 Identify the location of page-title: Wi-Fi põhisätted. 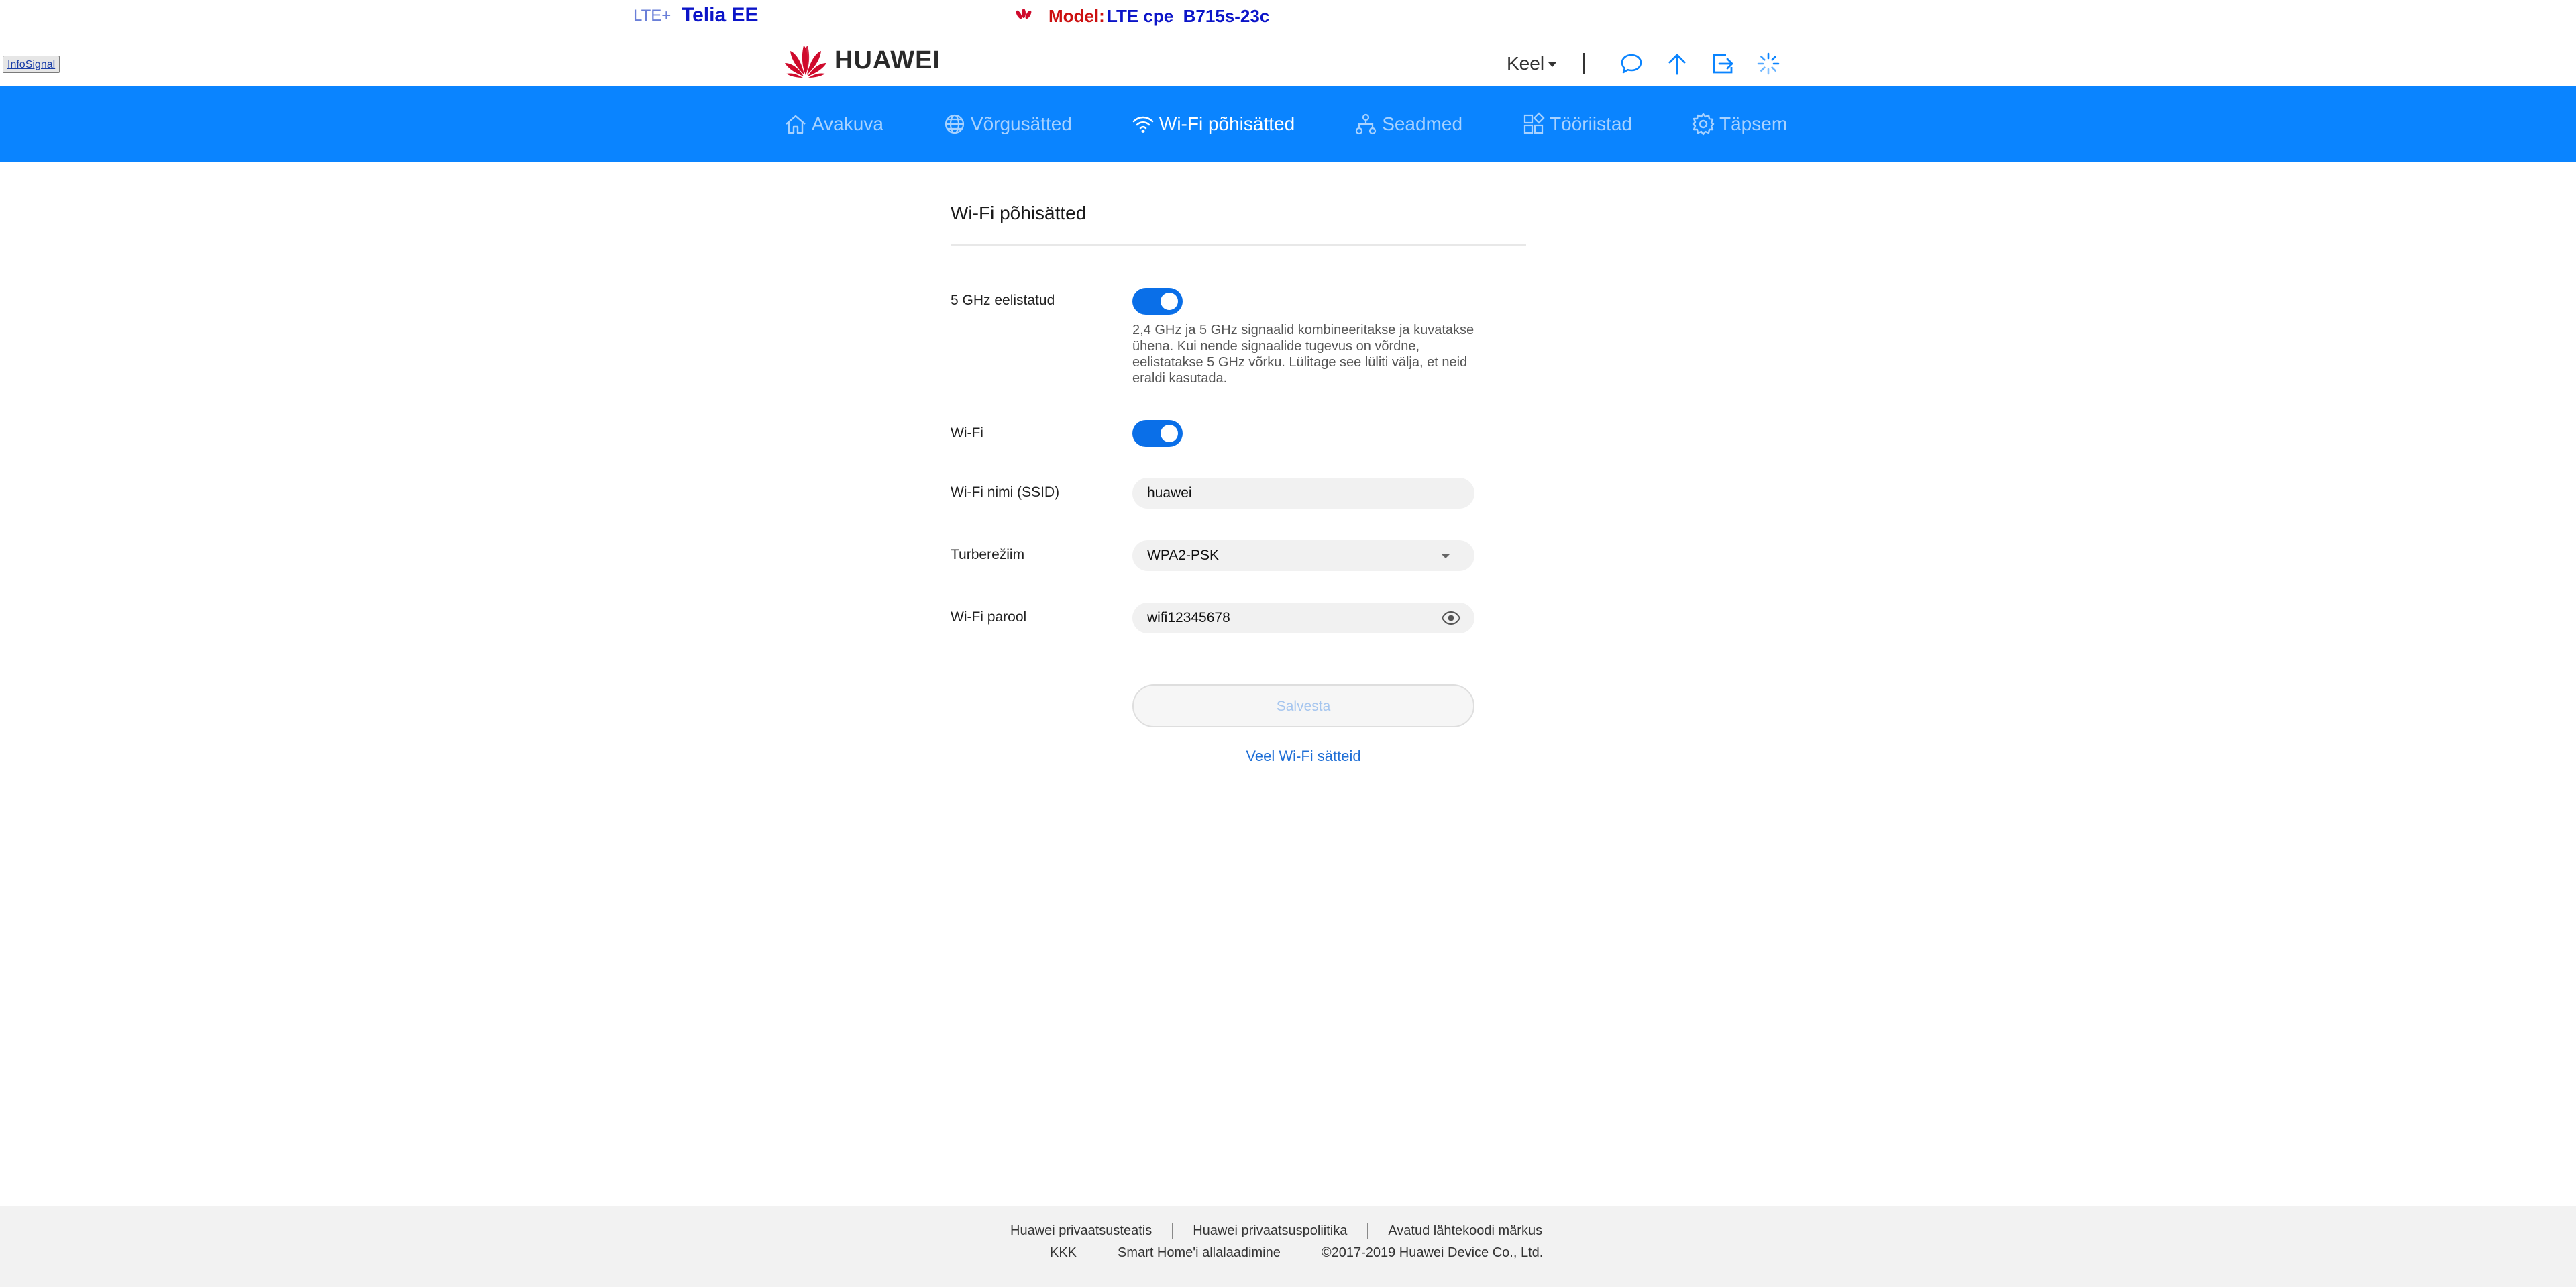
(1019, 213).